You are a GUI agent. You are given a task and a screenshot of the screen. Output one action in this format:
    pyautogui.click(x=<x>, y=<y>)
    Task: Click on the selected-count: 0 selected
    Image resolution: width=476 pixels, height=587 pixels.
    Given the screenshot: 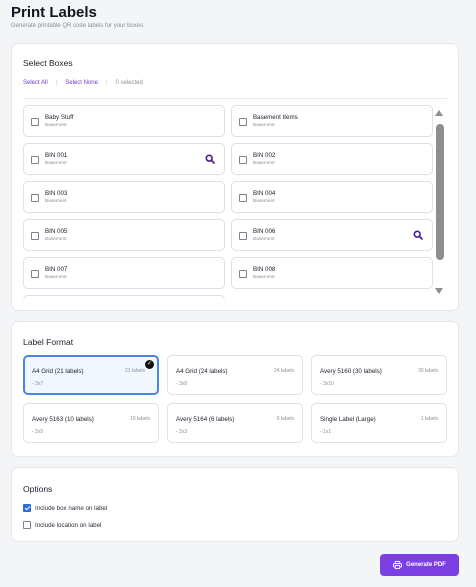 What is the action you would take?
    pyautogui.click(x=129, y=83)
    